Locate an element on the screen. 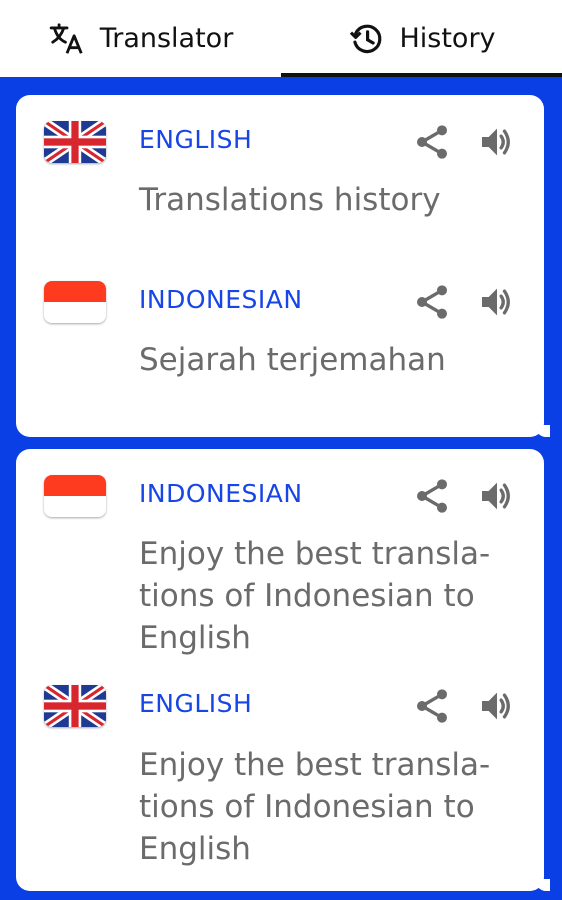 Image resolution: width=562 pixels, height=900 pixels. tab-history: History is located at coordinates (421, 38).